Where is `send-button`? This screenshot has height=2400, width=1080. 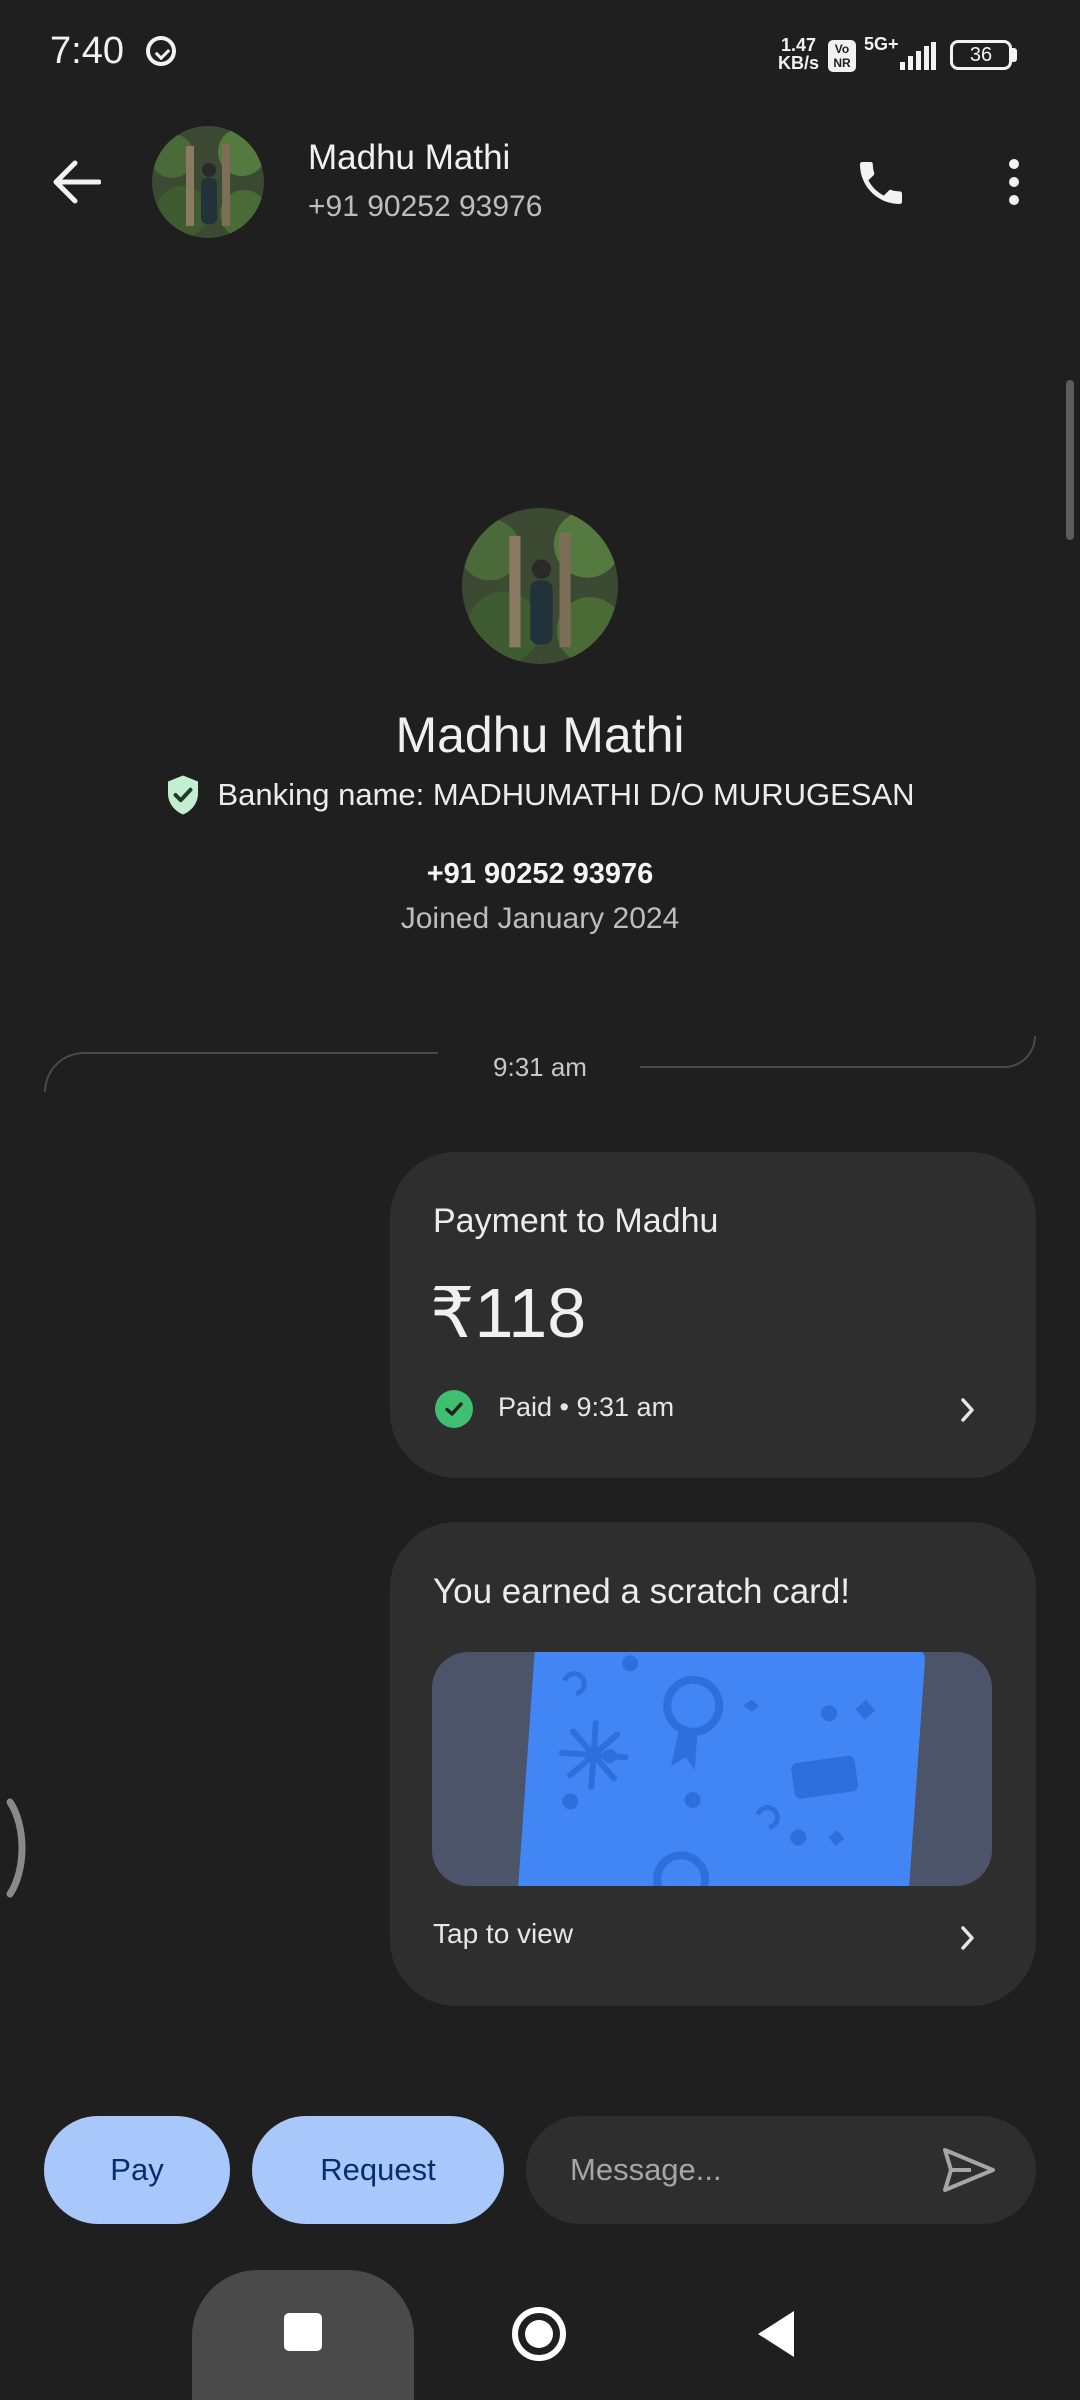
send-button is located at coordinates (969, 2170).